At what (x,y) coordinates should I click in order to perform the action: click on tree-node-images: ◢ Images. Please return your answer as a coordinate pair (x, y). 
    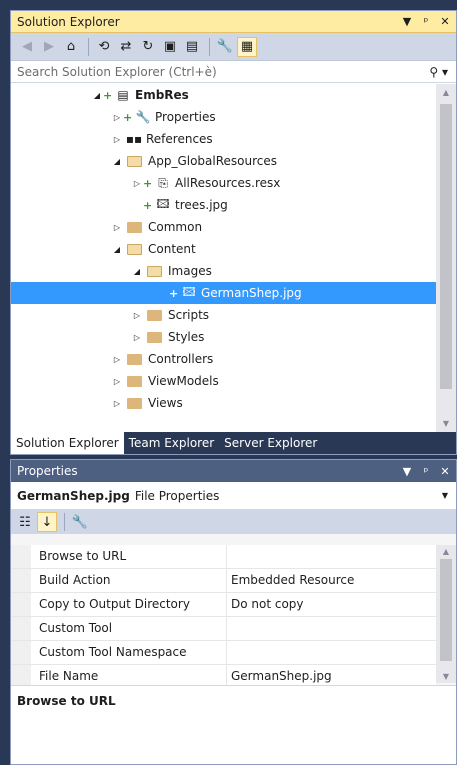
    Looking at the image, I should click on (171, 271).